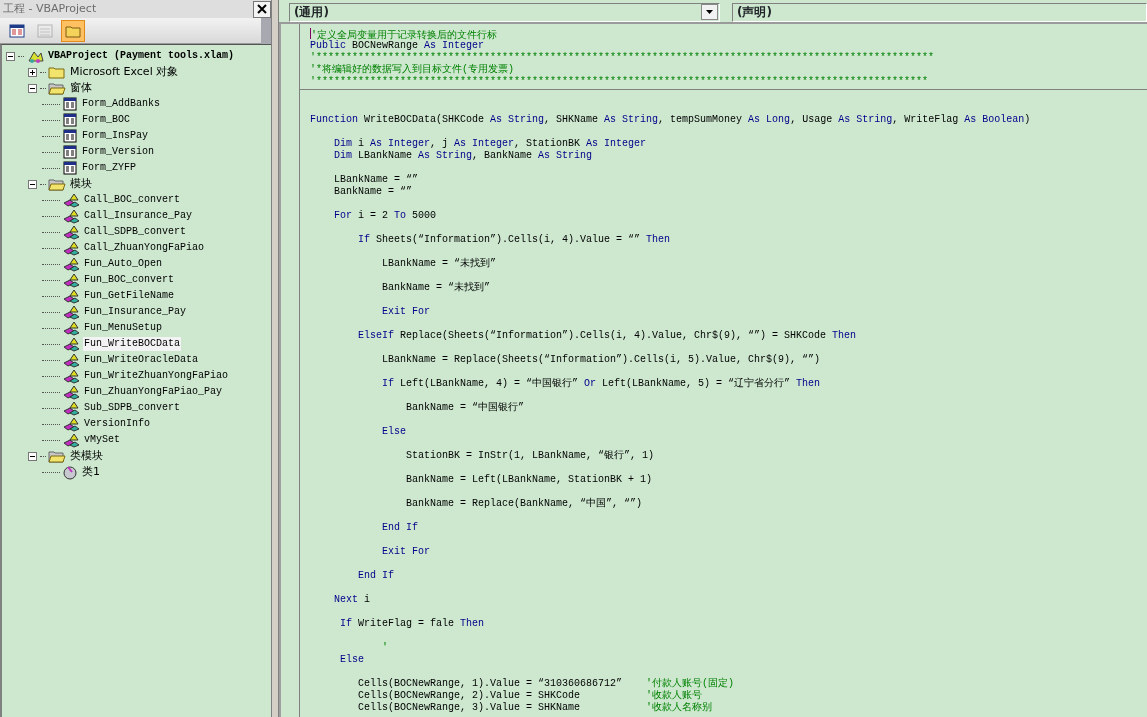  What do you see at coordinates (106, 120) in the screenshot?
I see `tree-item: Form_BOC` at bounding box center [106, 120].